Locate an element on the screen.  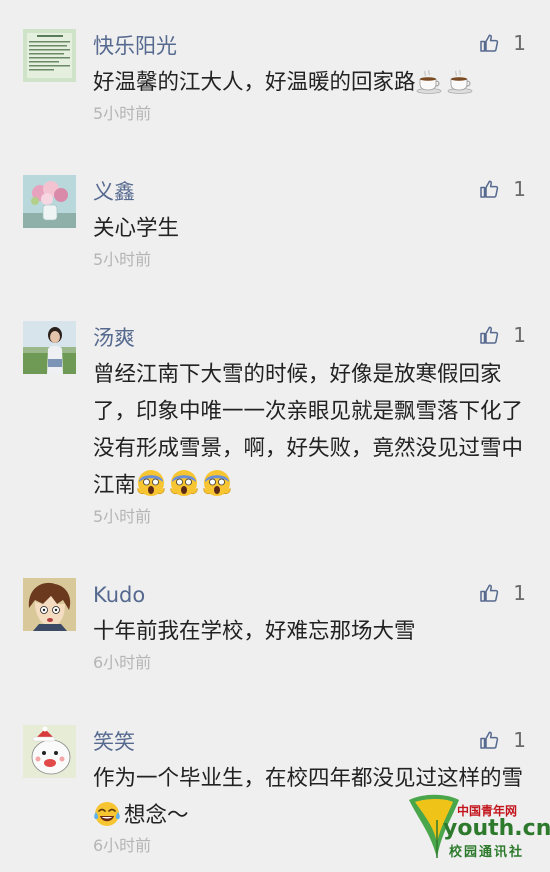
comment-text: 关心学生 is located at coordinates (136, 228).